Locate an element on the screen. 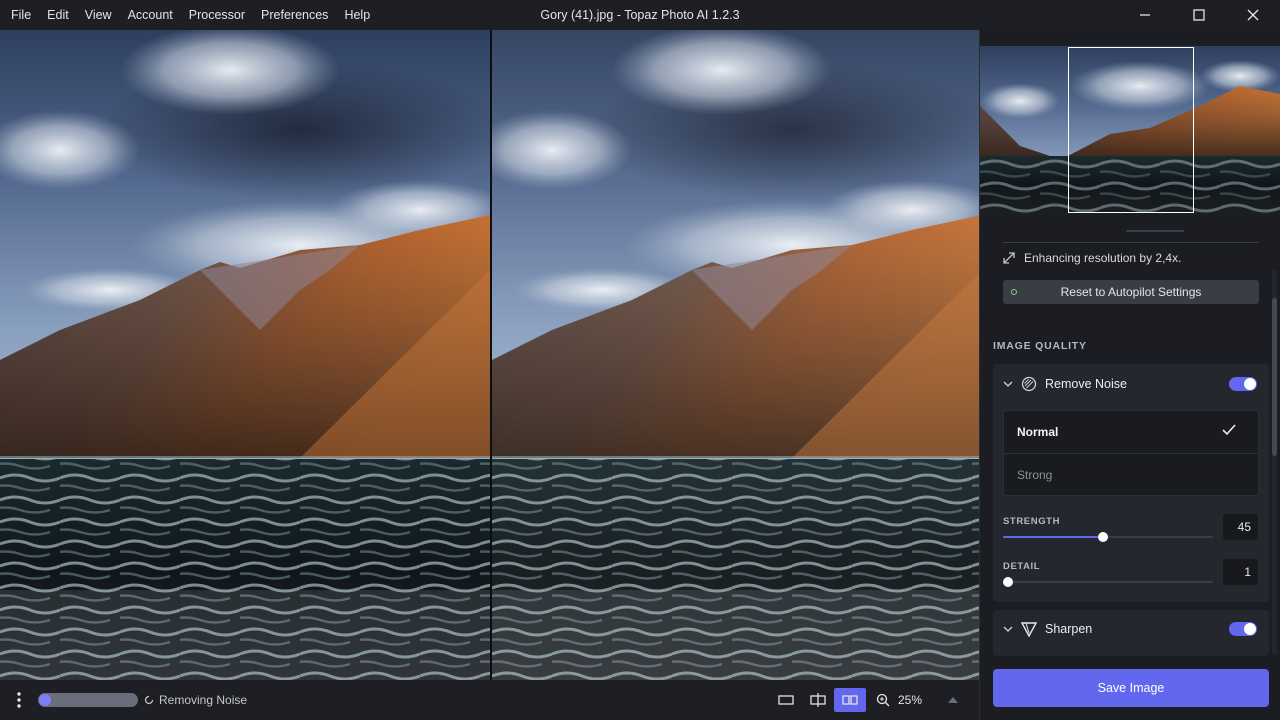  menu-processor: Processor is located at coordinates (217, 15).